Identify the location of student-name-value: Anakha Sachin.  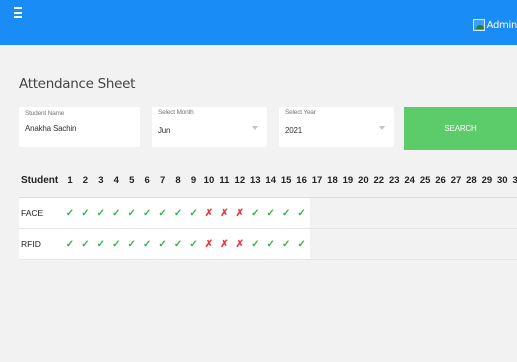
(50, 128).